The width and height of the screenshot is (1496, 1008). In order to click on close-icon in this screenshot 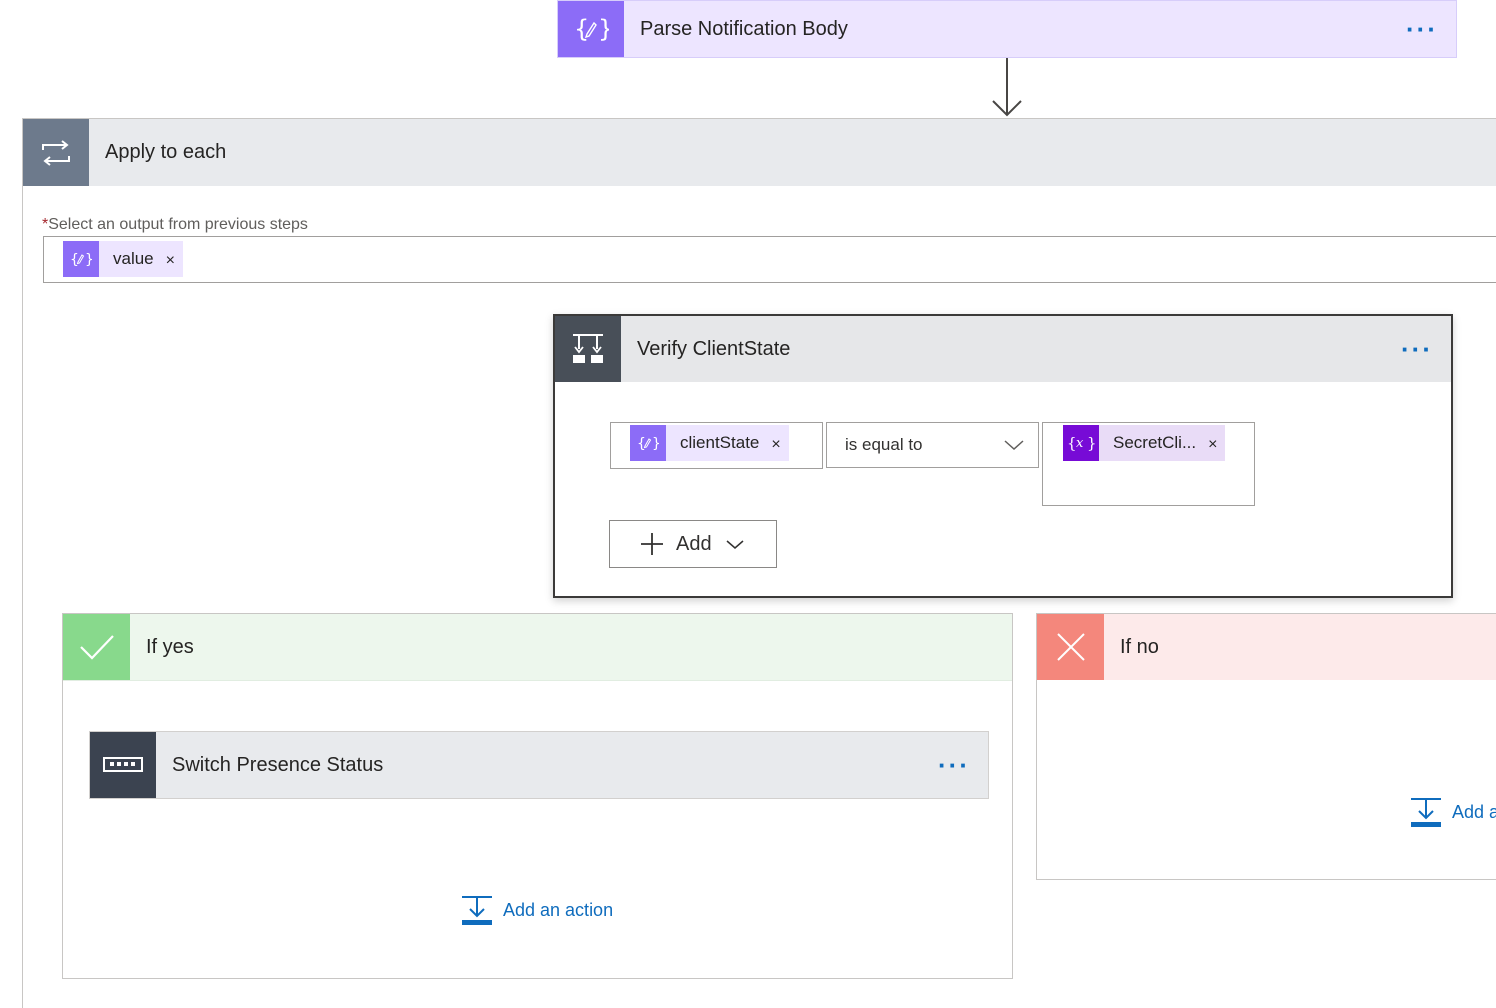, I will do `click(1070, 647)`.